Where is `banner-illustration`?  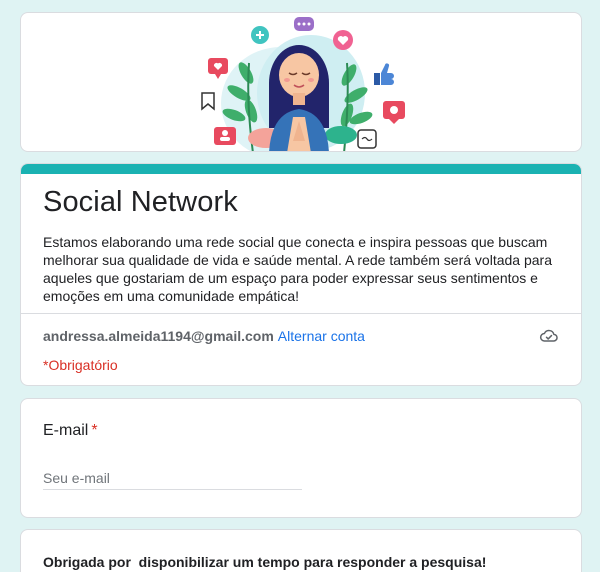 banner-illustration is located at coordinates (303, 84).